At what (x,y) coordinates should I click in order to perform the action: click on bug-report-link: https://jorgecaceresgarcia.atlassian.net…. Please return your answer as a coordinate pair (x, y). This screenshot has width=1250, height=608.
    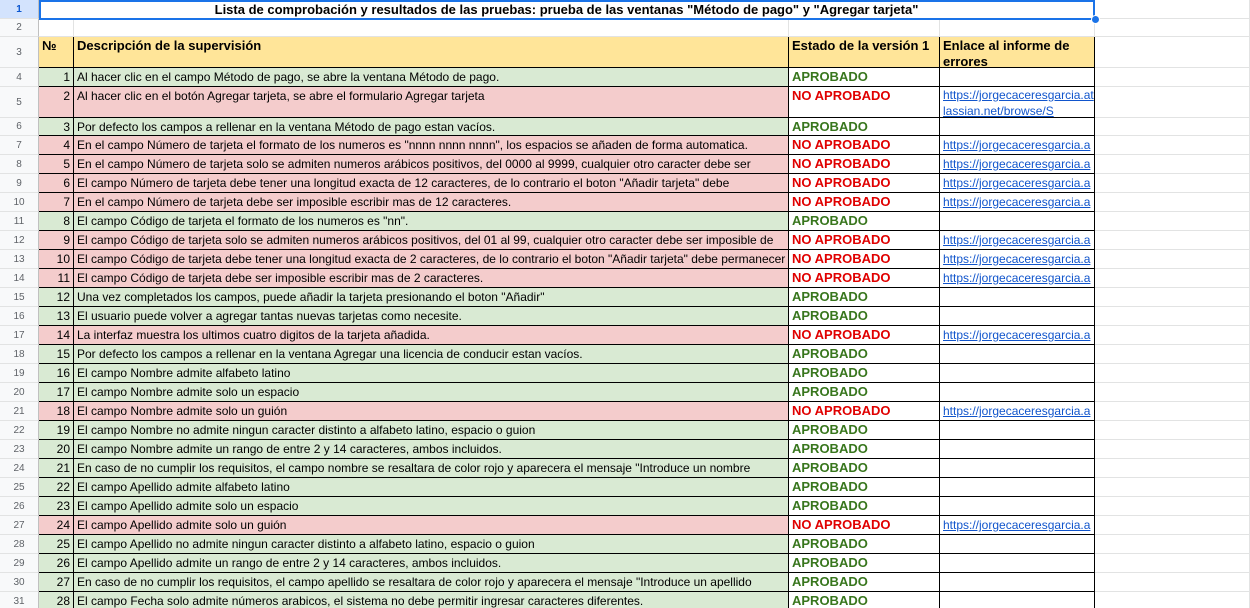
    Looking at the image, I should click on (1017, 102).